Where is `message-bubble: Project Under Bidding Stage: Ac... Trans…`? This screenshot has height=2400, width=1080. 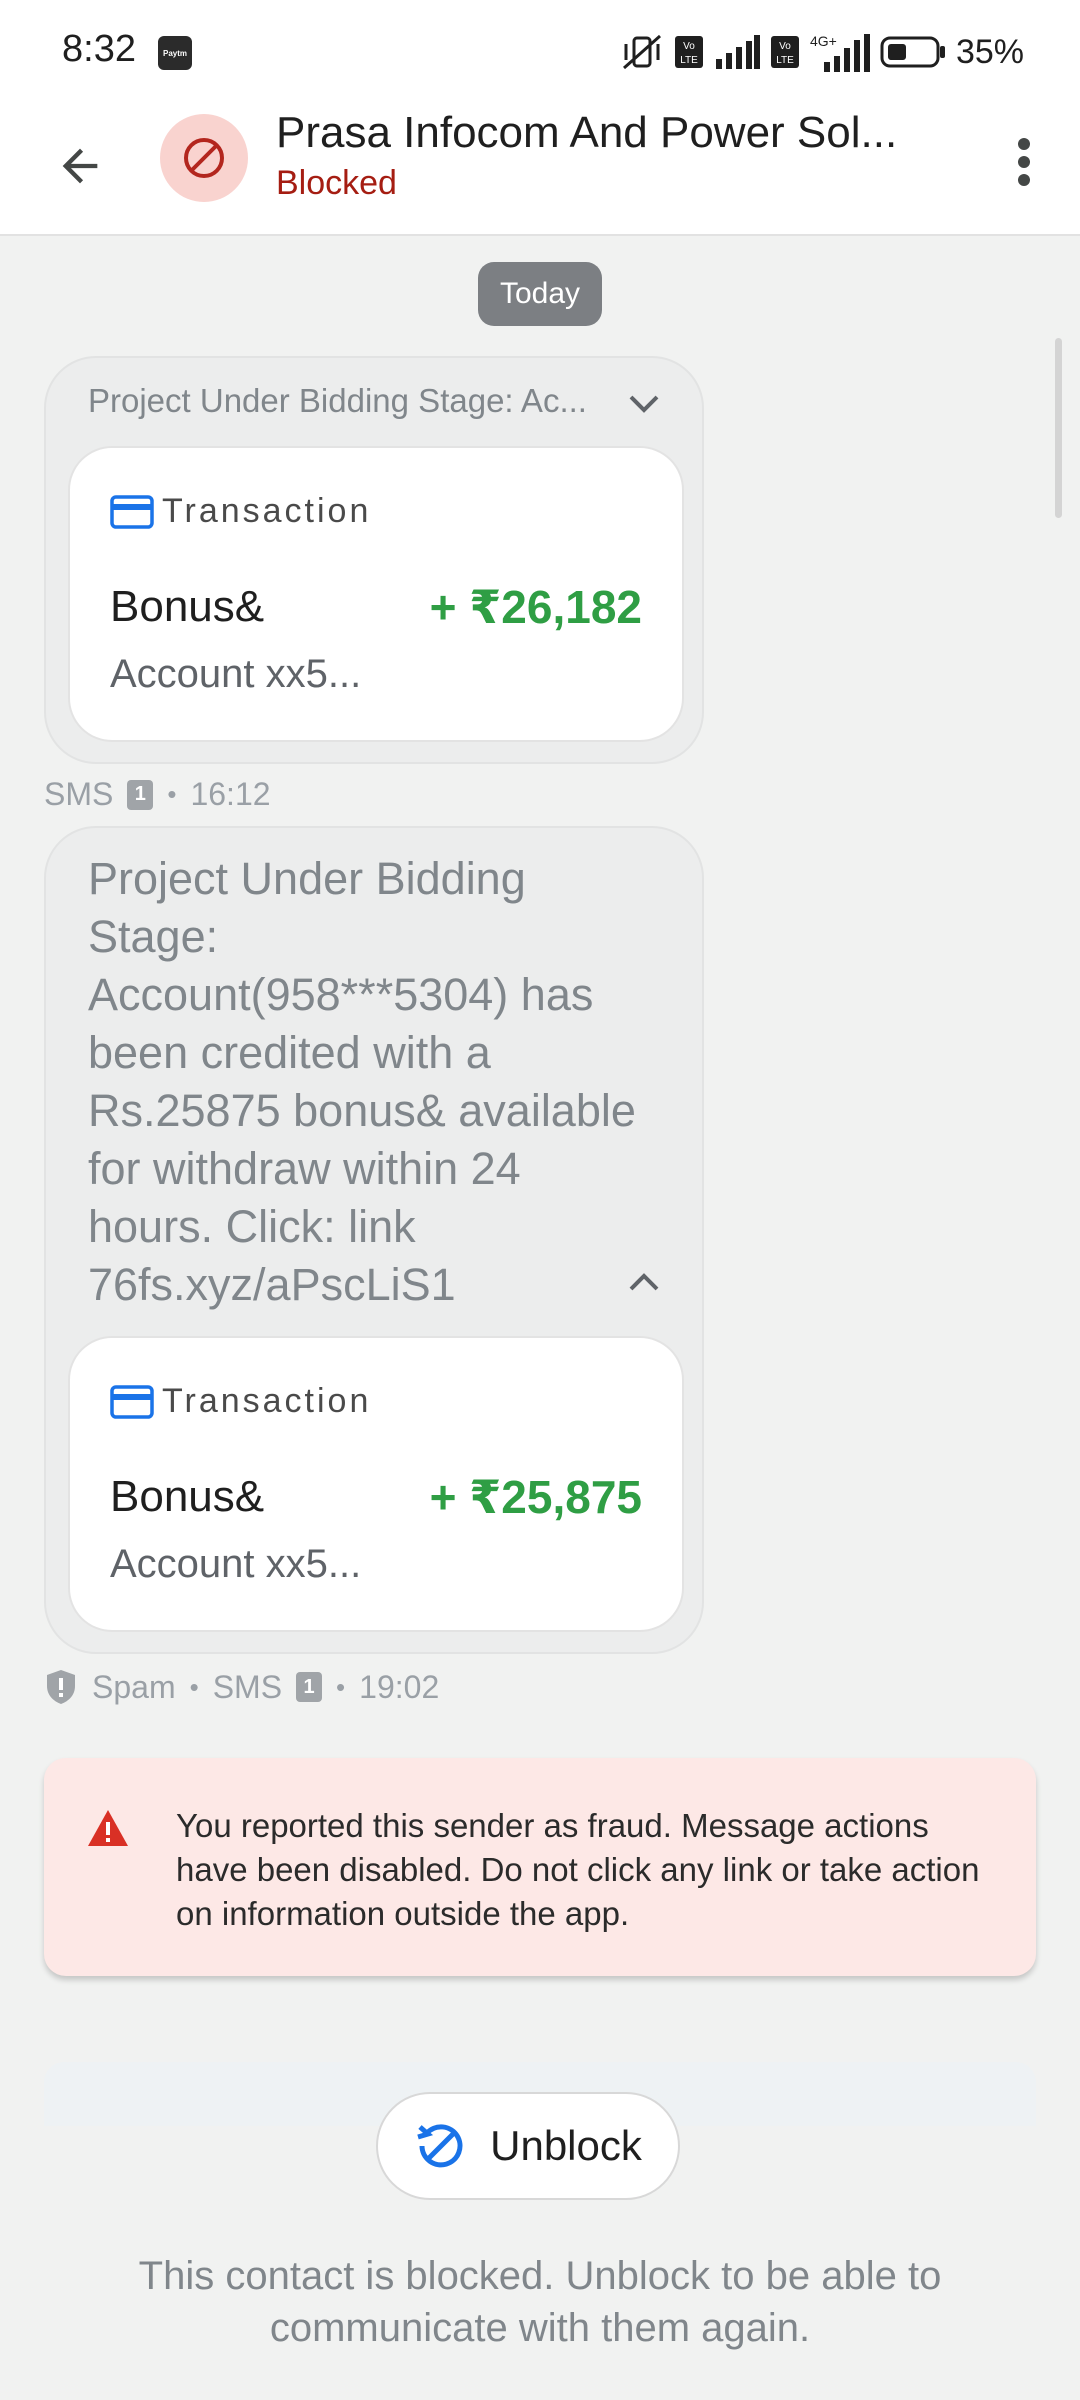
message-bubble: Project Under Bidding Stage: Ac... Trans… is located at coordinates (374, 560).